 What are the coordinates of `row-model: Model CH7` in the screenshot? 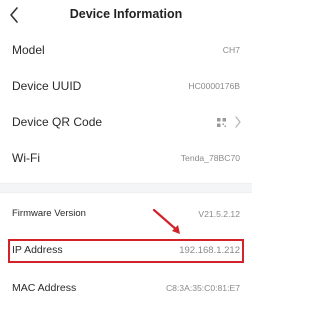 It's located at (126, 50).